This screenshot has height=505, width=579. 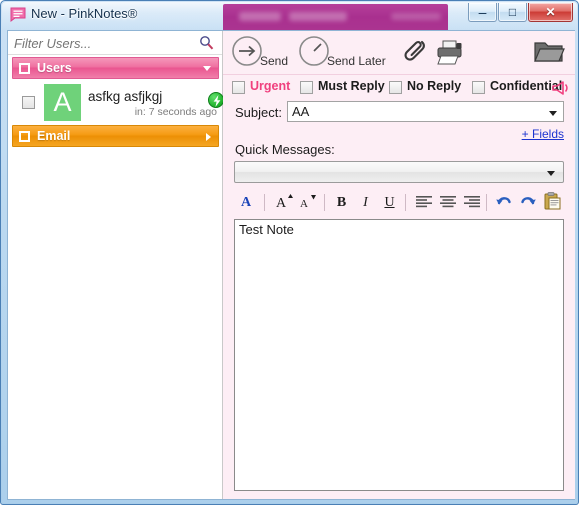 What do you see at coordinates (54, 68) in the screenshot?
I see `group-users-label: Users` at bounding box center [54, 68].